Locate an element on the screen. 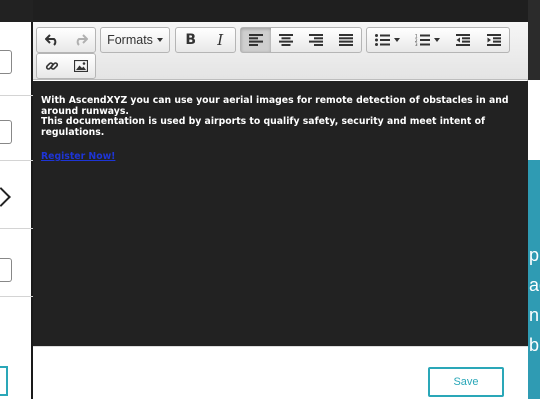 The image size is (540, 399). background-text-fragment: b is located at coordinates (534, 345).